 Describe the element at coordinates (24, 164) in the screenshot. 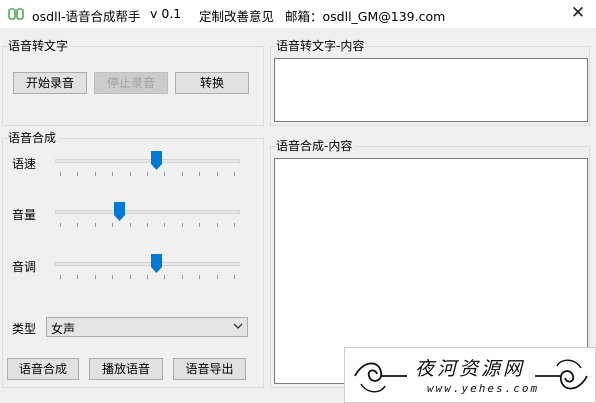

I see `speed-label: 语速` at that location.